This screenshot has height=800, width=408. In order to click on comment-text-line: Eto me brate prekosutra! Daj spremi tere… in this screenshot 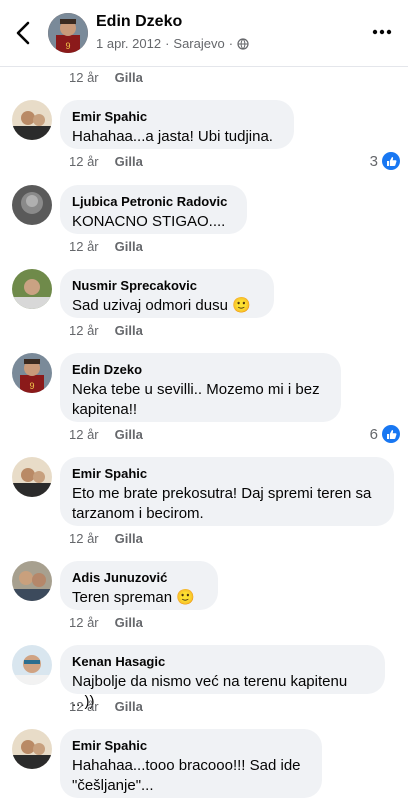, I will do `click(222, 493)`.